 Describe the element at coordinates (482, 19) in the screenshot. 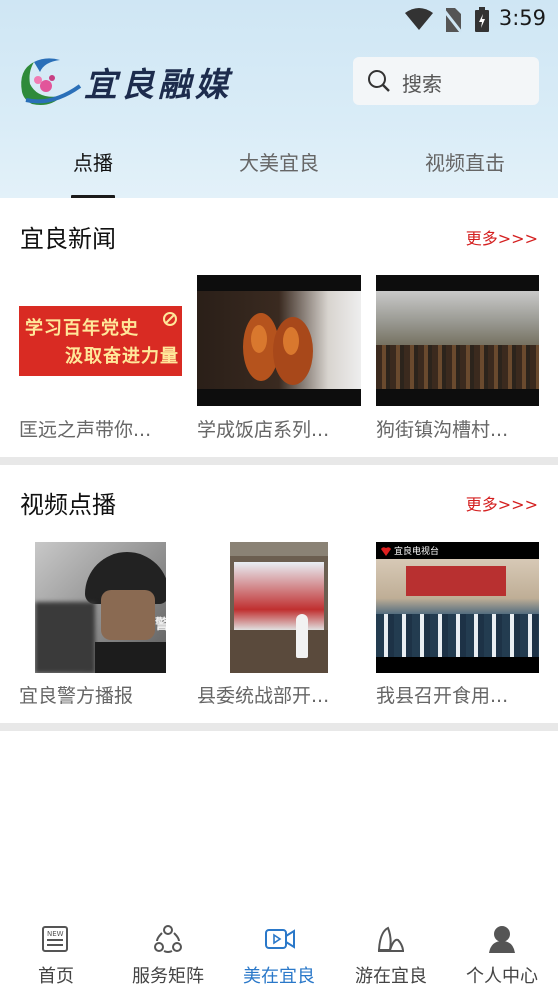

I see `battery-icon` at that location.